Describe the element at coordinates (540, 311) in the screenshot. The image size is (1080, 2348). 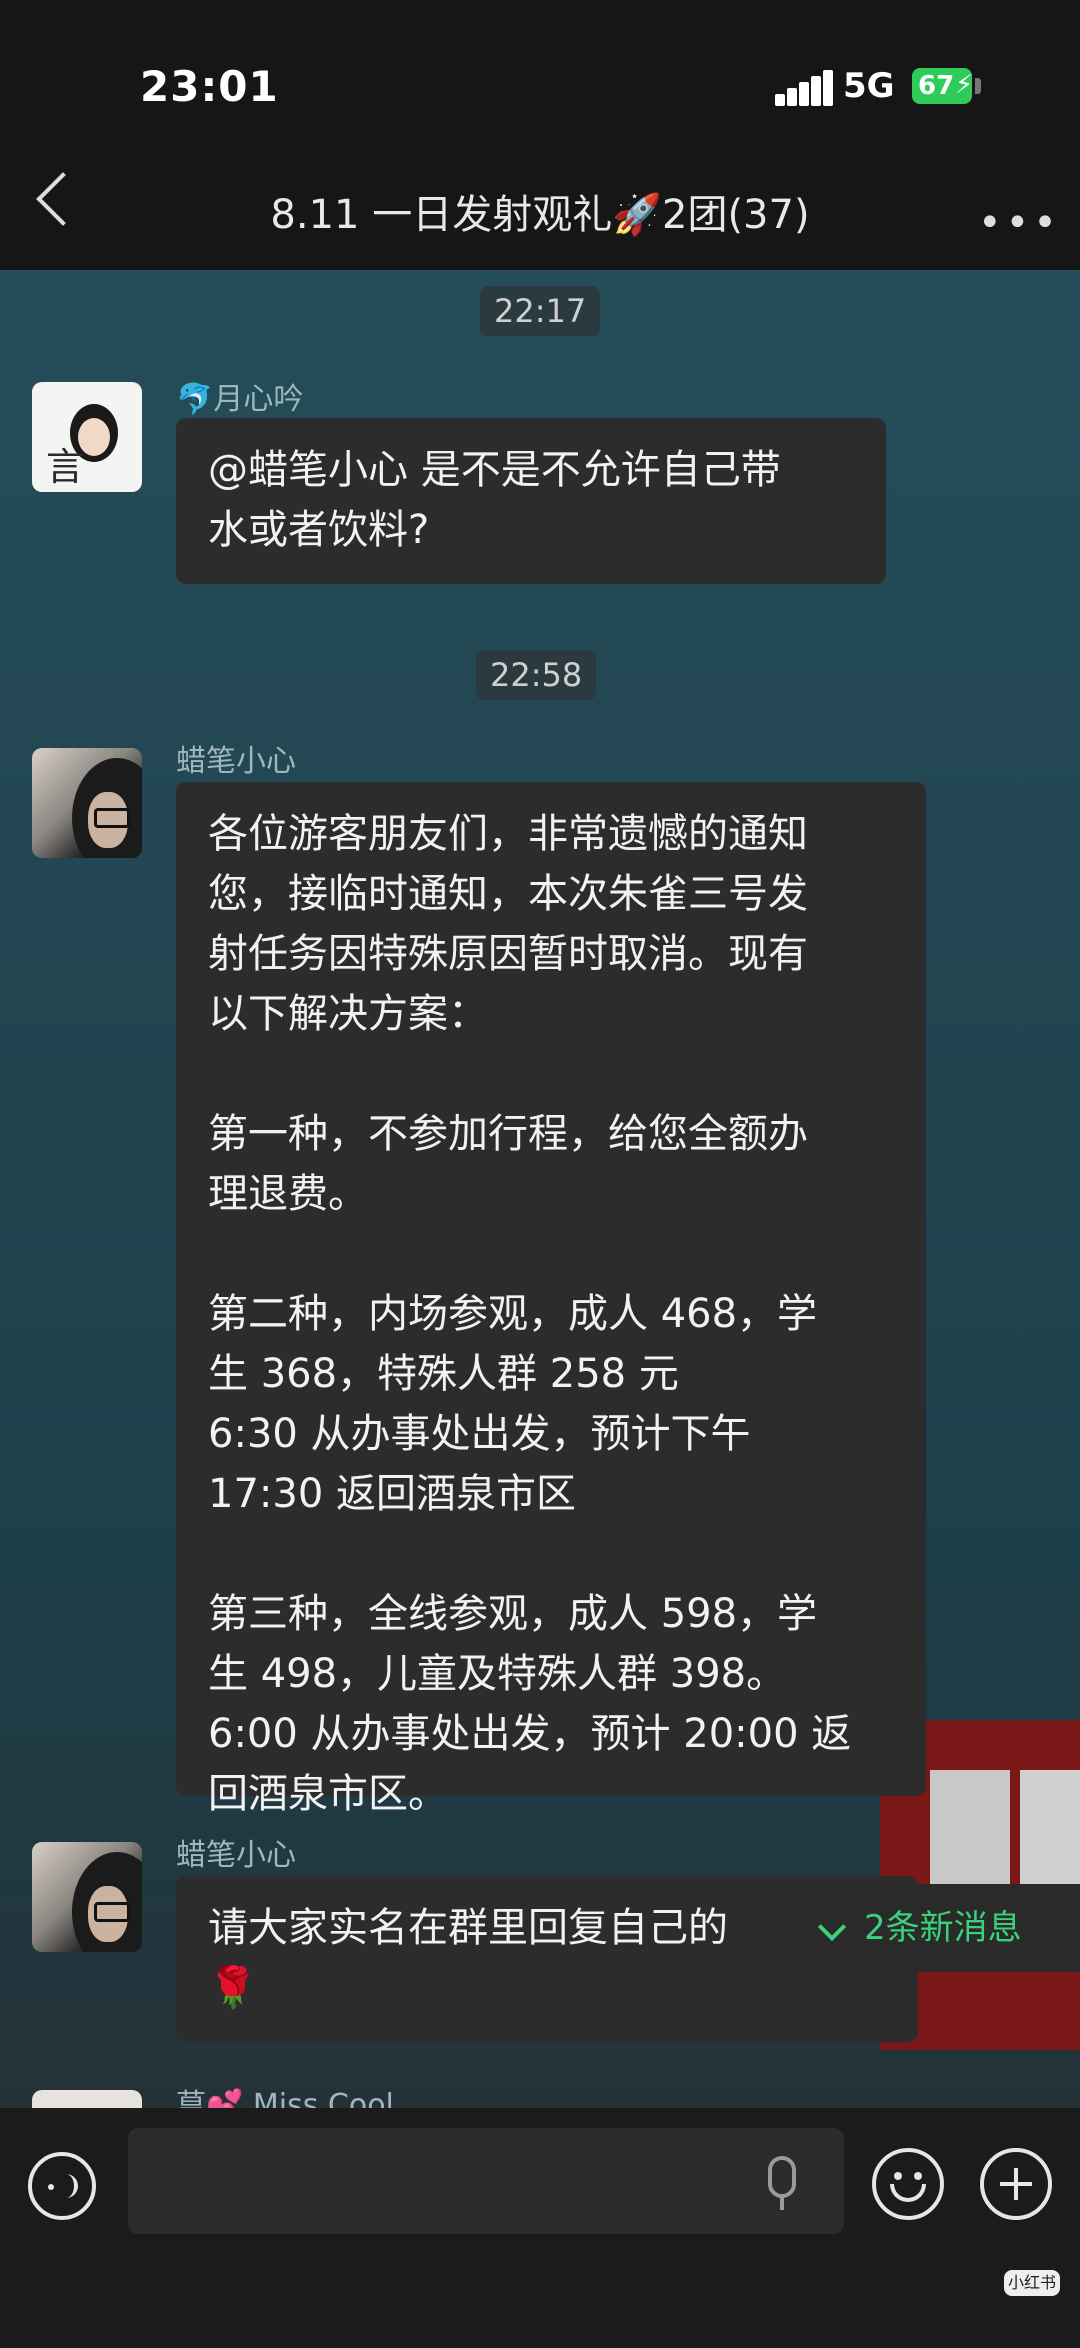
I see `timestamp: 22:17` at that location.